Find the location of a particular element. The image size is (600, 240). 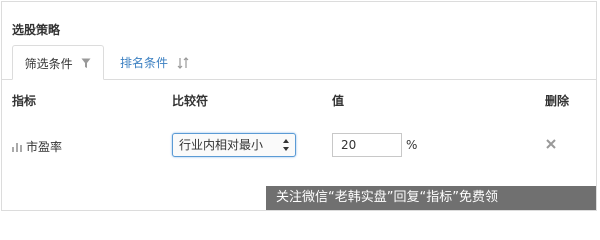

sort-icon is located at coordinates (183, 62).